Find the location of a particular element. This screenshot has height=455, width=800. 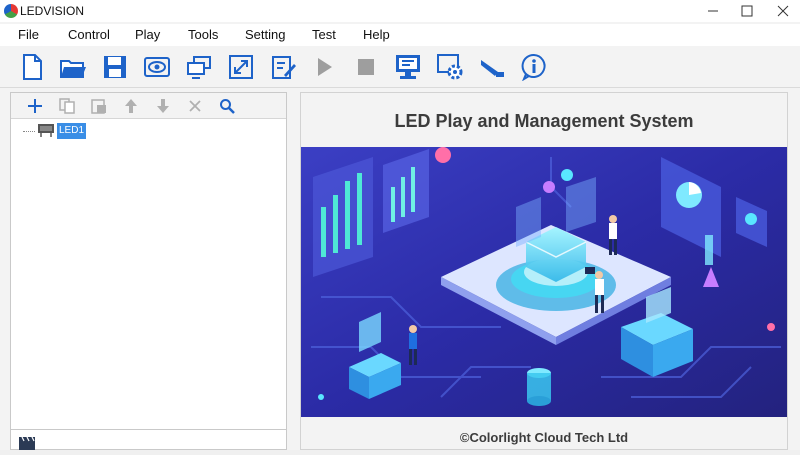

display-screens-icon is located at coordinates (199, 67).